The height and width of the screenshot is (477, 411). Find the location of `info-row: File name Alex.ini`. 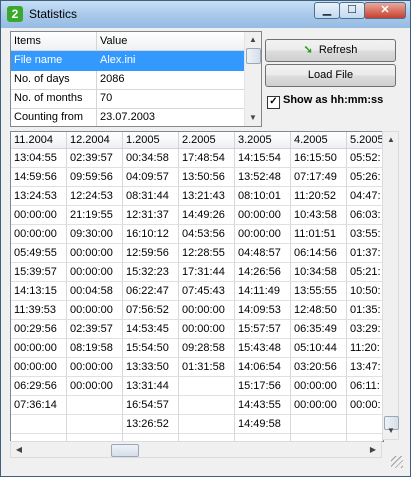

info-row: File name Alex.ini is located at coordinates (127, 61).